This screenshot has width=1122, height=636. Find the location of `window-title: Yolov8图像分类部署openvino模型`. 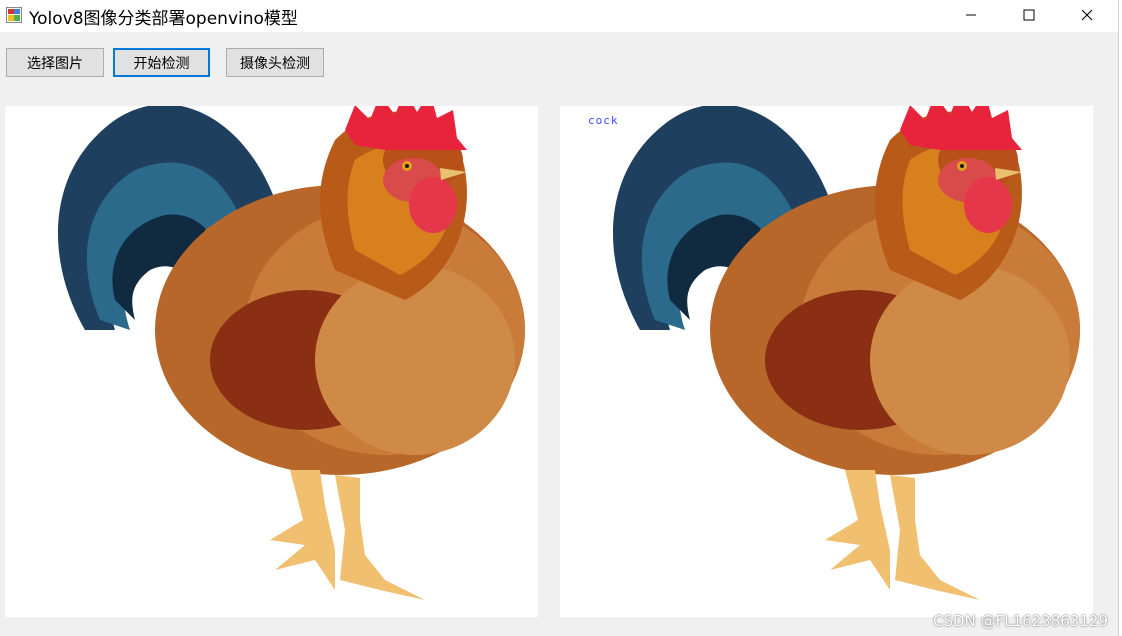

window-title: Yolov8图像分类部署openvino模型 is located at coordinates (163, 19).